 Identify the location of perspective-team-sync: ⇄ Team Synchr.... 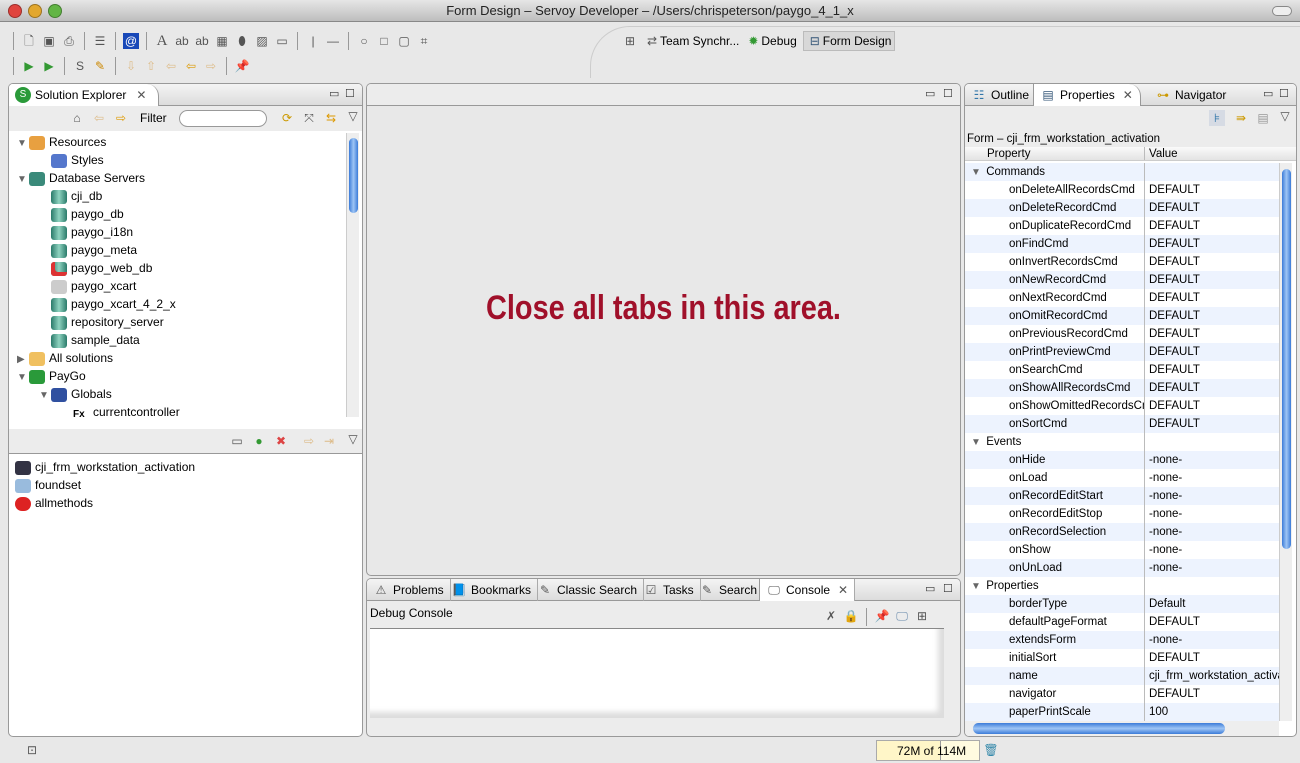
(691, 41).